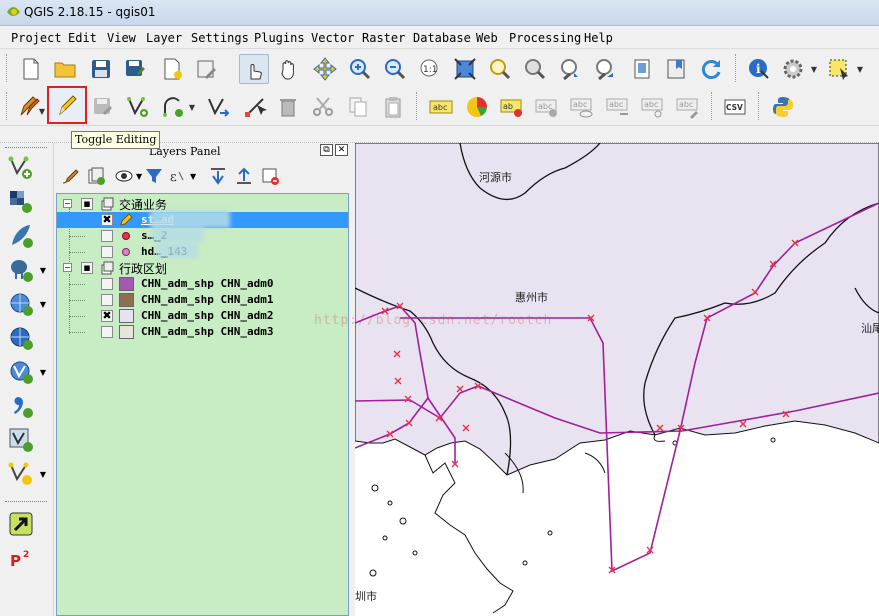 This screenshot has width=879, height=616. Describe the element at coordinates (96, 176) in the screenshot. I see `add-group-button` at that location.